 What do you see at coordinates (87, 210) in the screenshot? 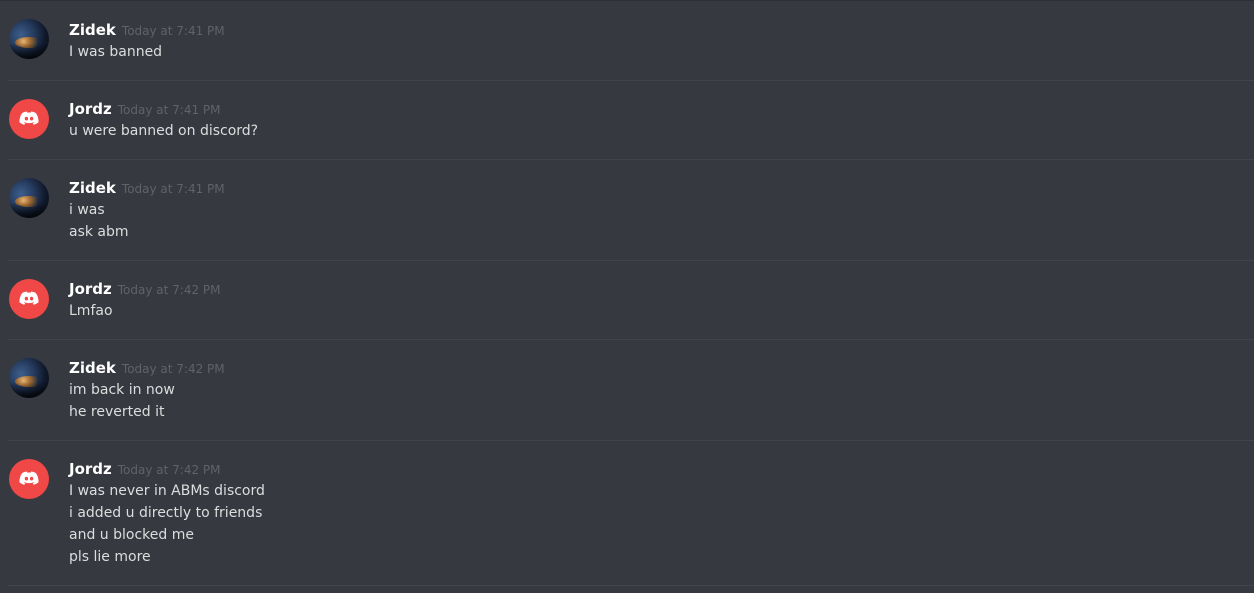
I see `message-line: i was` at bounding box center [87, 210].